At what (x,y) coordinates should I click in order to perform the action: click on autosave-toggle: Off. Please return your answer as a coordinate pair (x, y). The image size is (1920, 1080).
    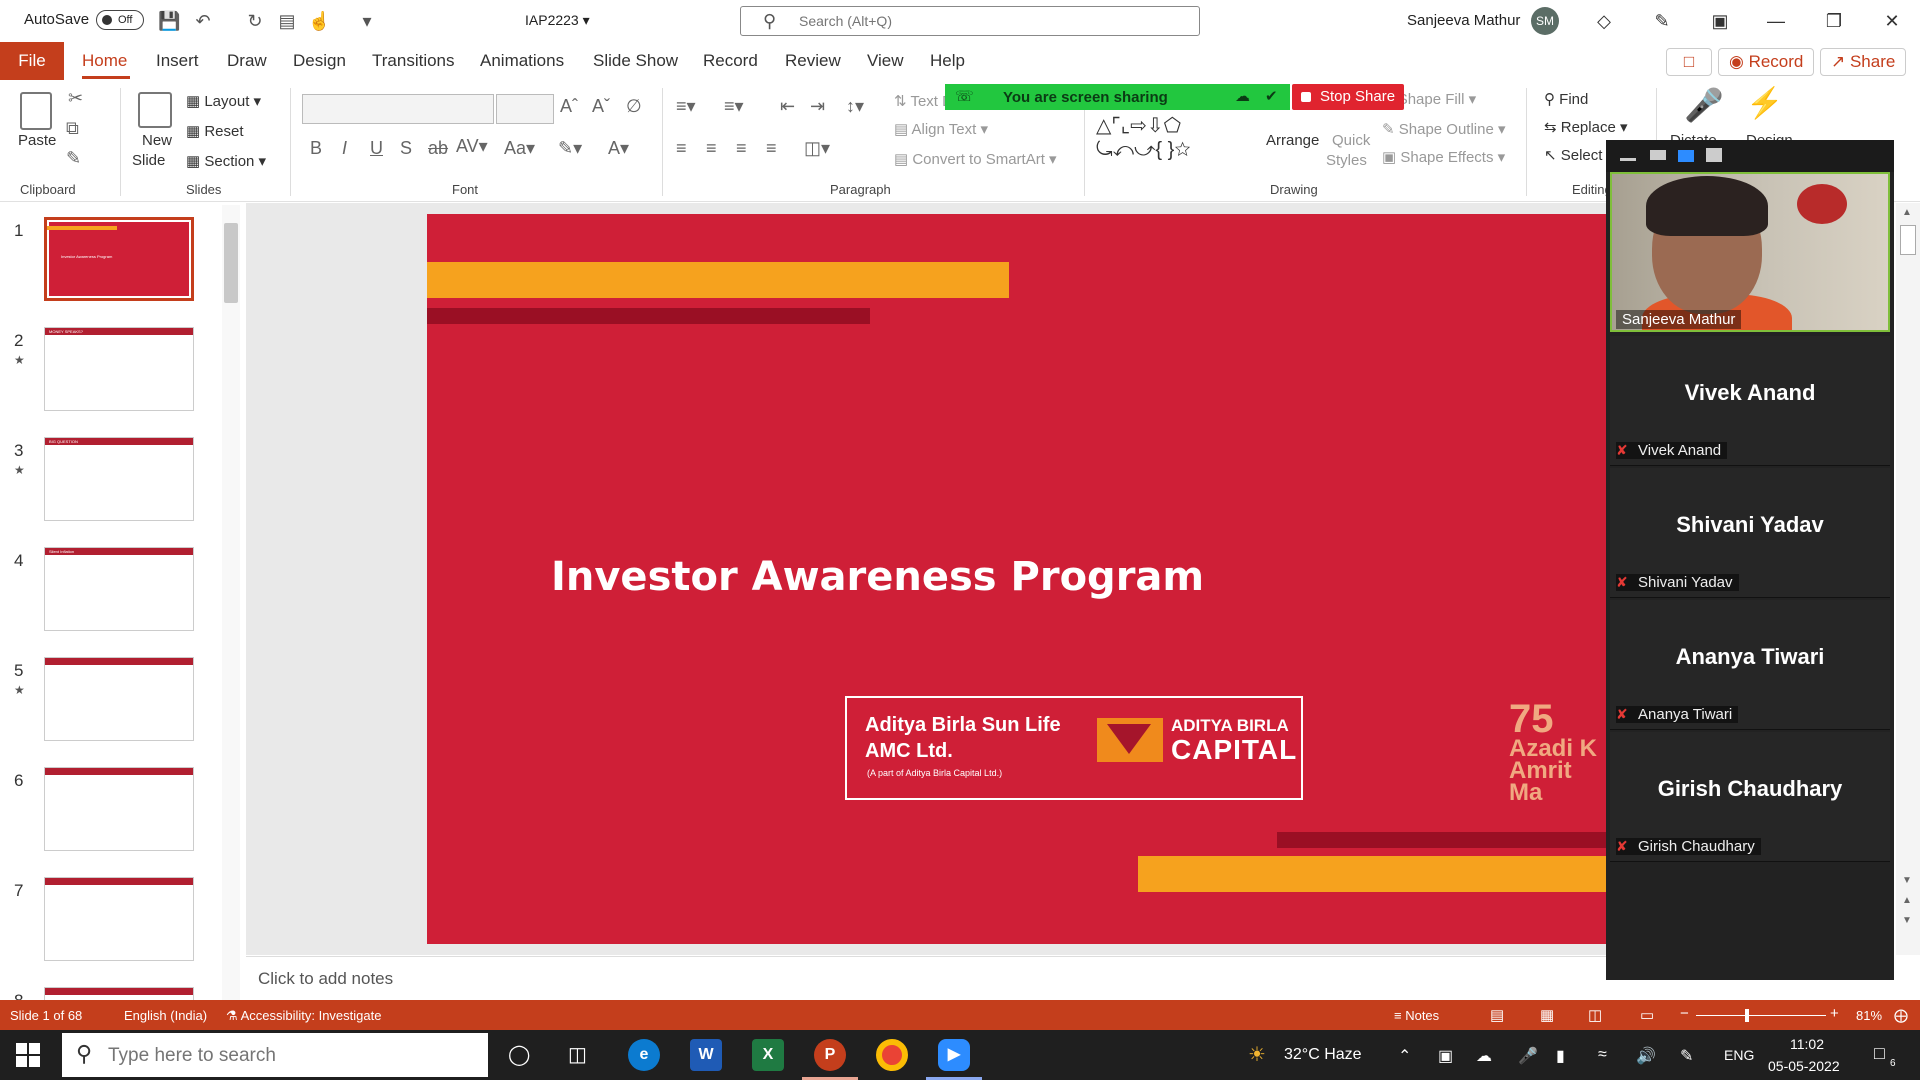
    Looking at the image, I should click on (120, 20).